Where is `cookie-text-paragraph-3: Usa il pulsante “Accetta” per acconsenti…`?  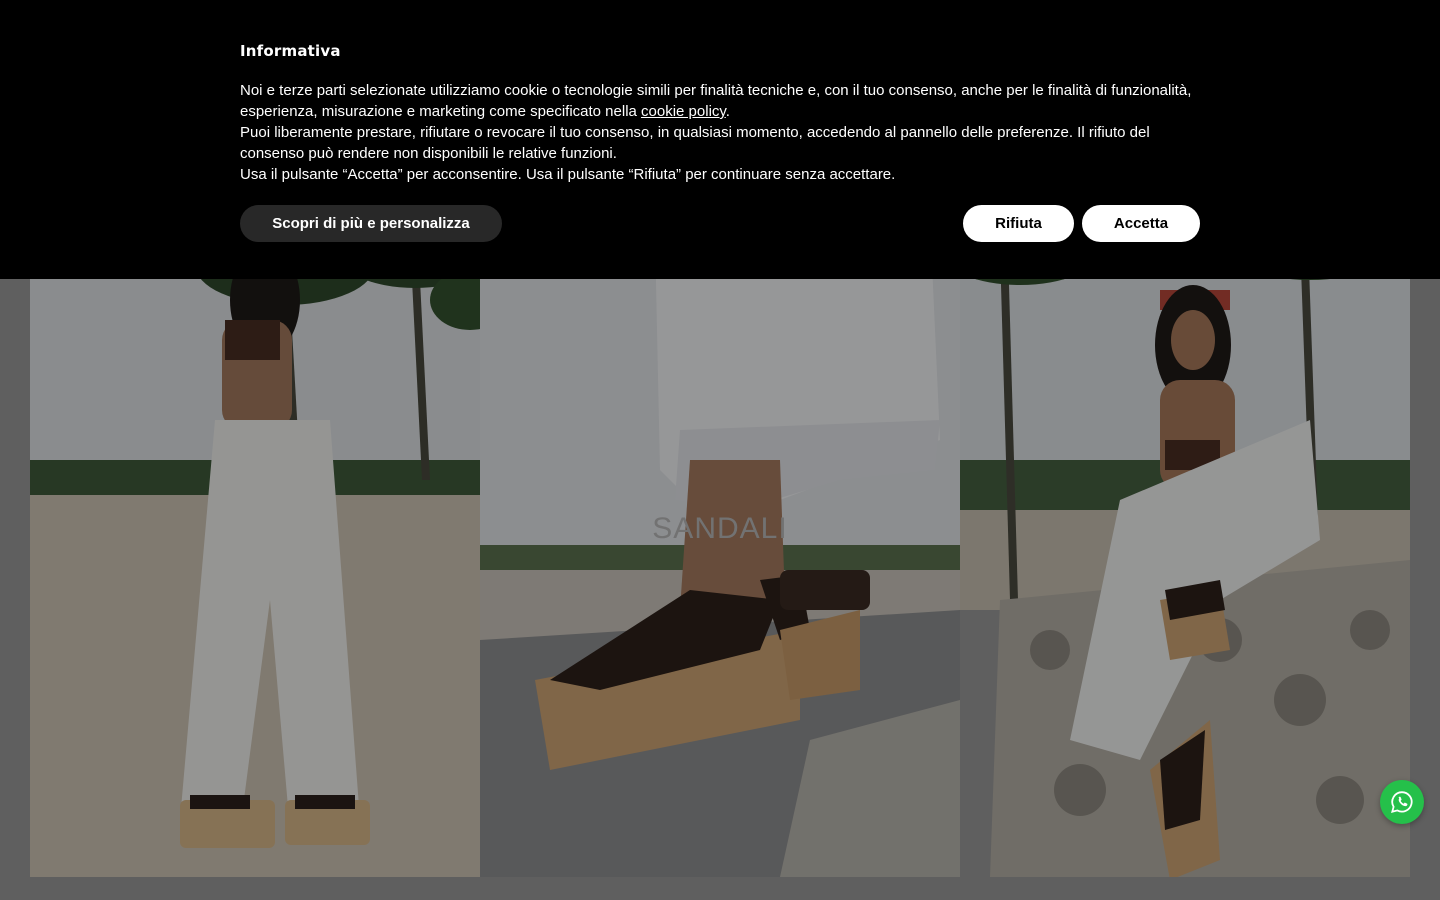 cookie-text-paragraph-3: Usa il pulsante “Accetta” per acconsenti… is located at coordinates (568, 174).